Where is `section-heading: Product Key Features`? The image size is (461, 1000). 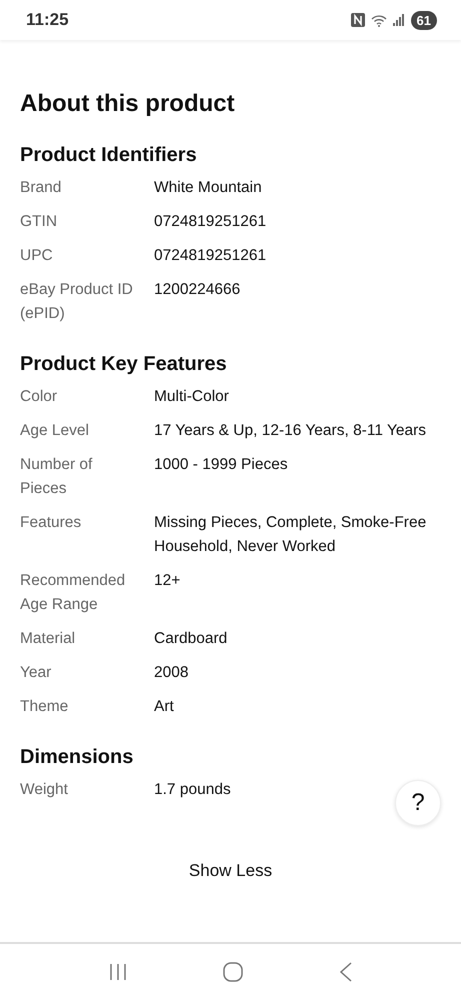
section-heading: Product Key Features is located at coordinates (124, 364).